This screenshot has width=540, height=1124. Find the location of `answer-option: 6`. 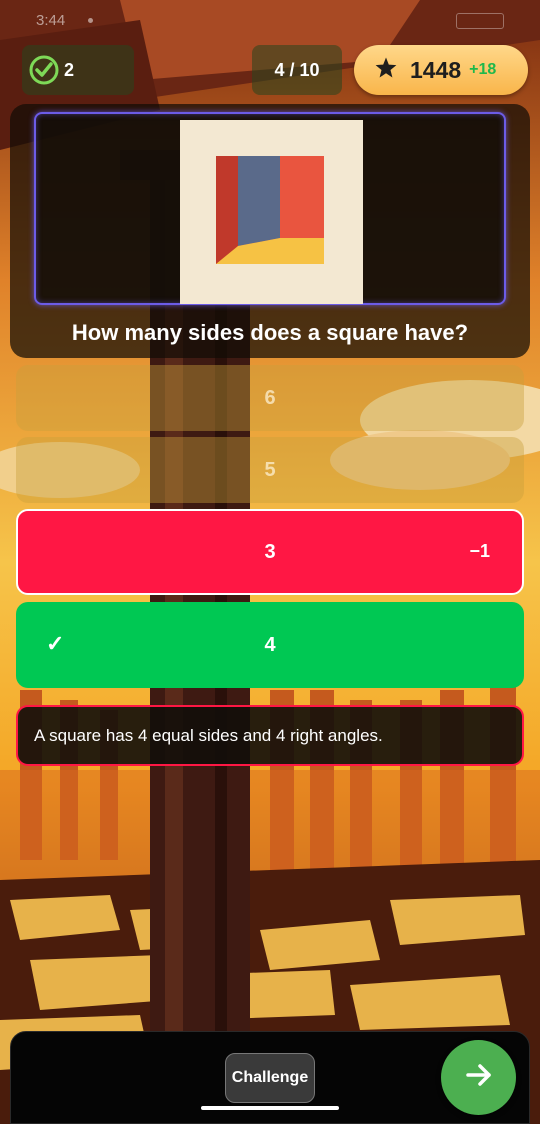

answer-option: 6 is located at coordinates (270, 398).